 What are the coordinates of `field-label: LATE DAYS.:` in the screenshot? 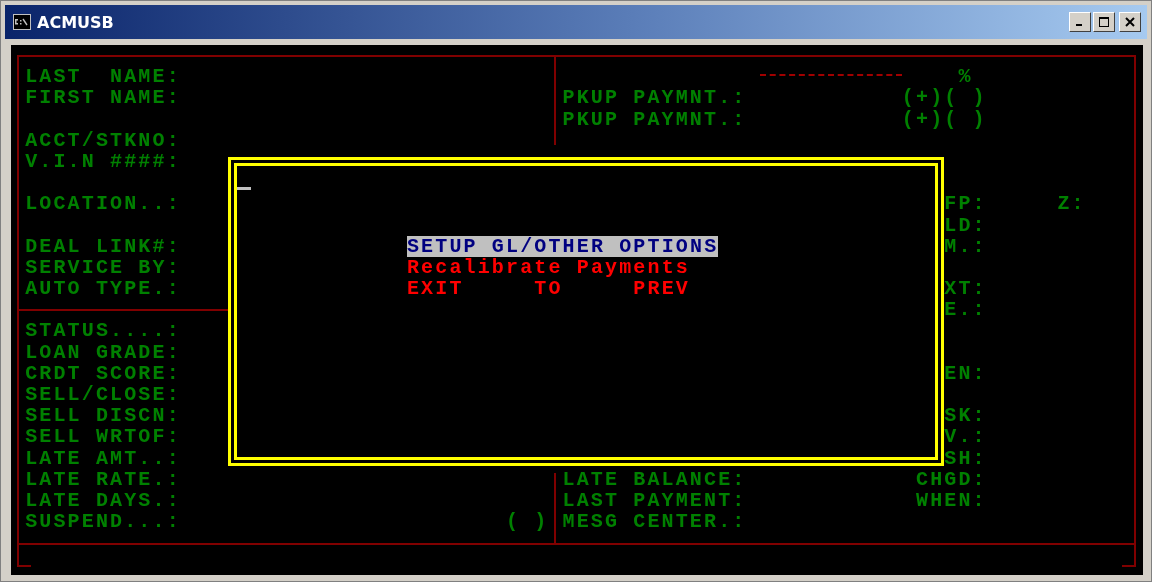 It's located at (103, 500).